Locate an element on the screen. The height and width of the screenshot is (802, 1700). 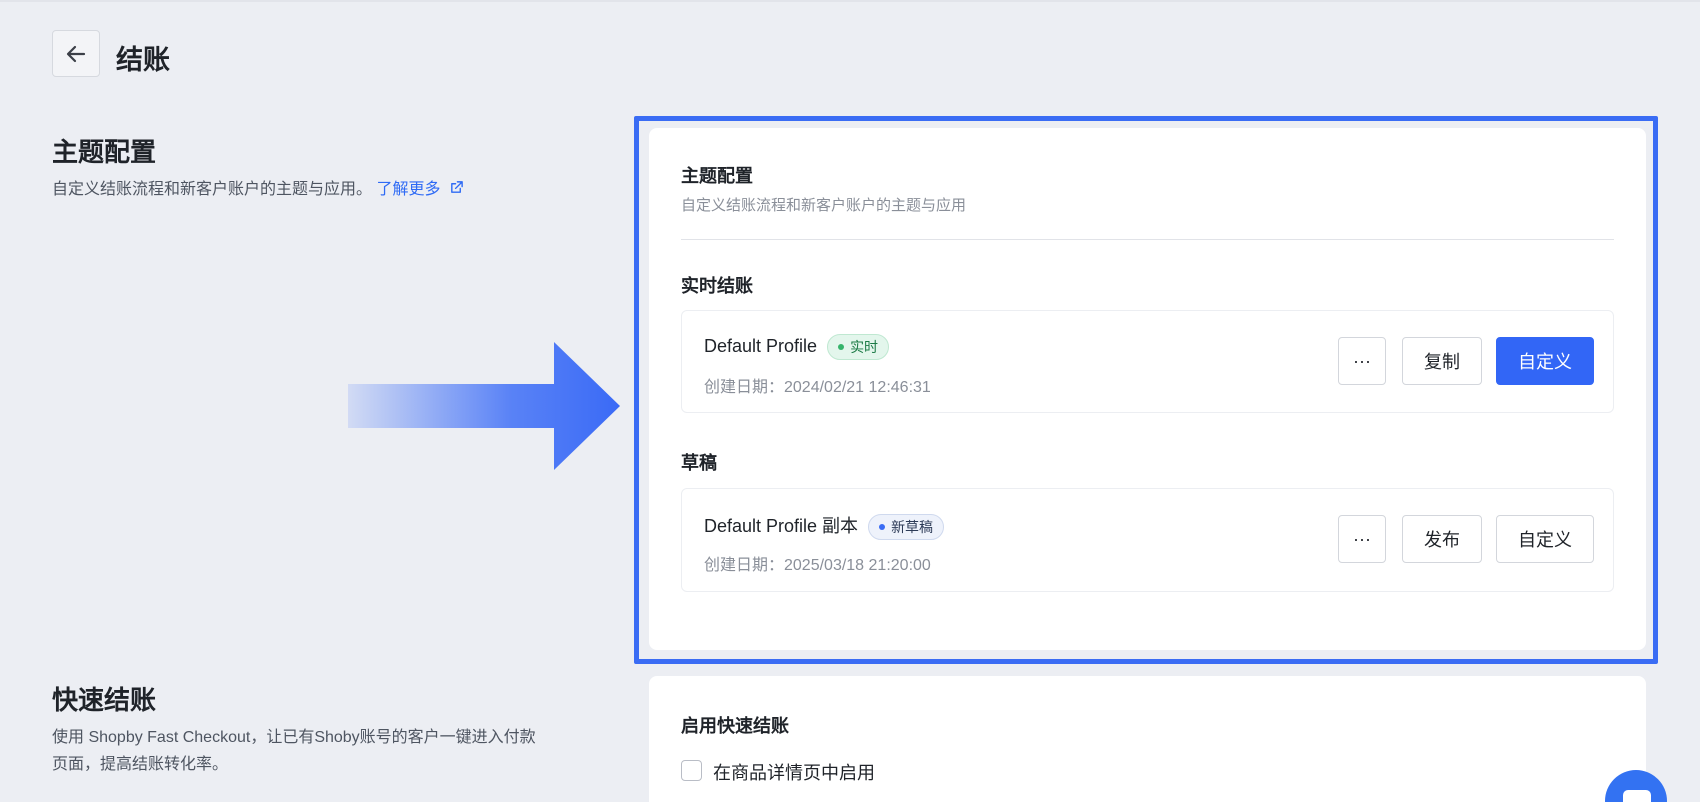
learn-more-label: 了解更多 is located at coordinates (408, 189).